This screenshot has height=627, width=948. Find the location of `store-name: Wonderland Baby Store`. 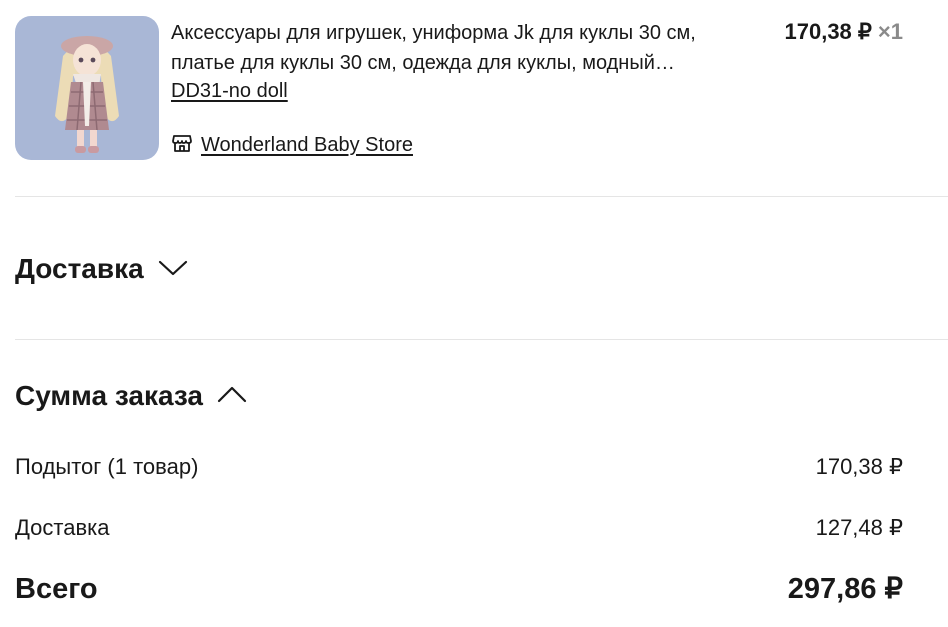

store-name: Wonderland Baby Store is located at coordinates (307, 144).